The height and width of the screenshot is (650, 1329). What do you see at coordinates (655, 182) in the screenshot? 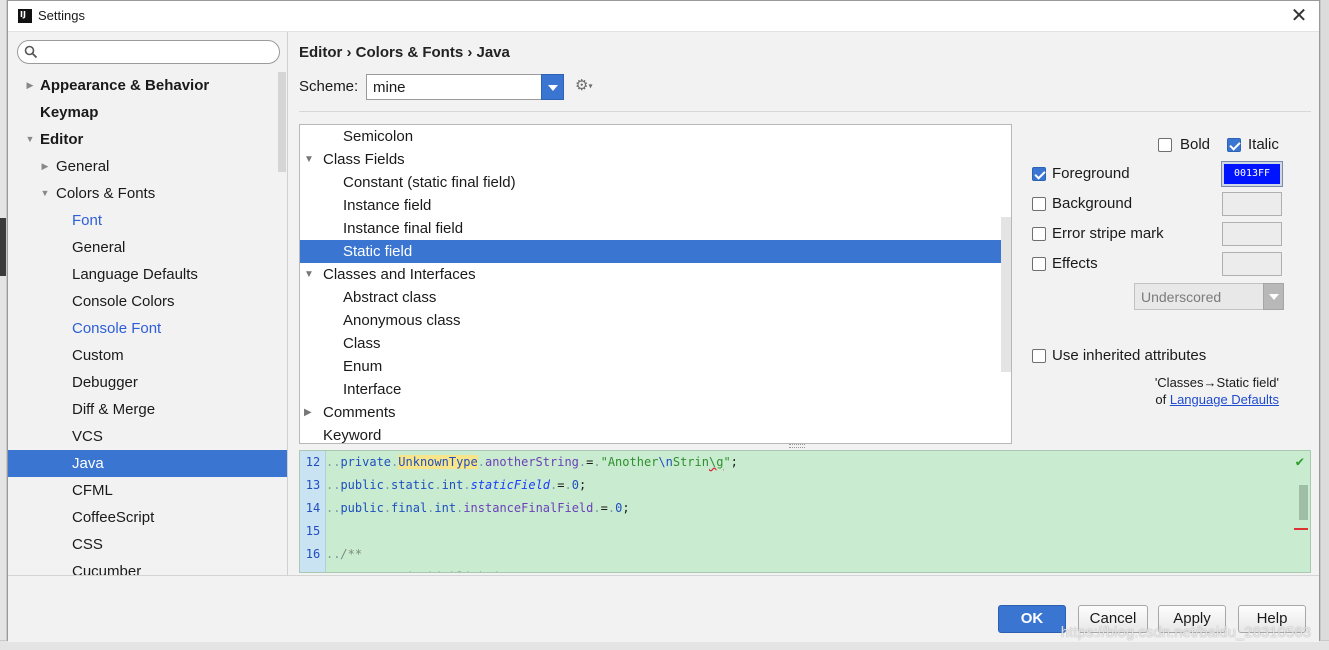
I see `color-element-item: Constant (static final field)` at bounding box center [655, 182].